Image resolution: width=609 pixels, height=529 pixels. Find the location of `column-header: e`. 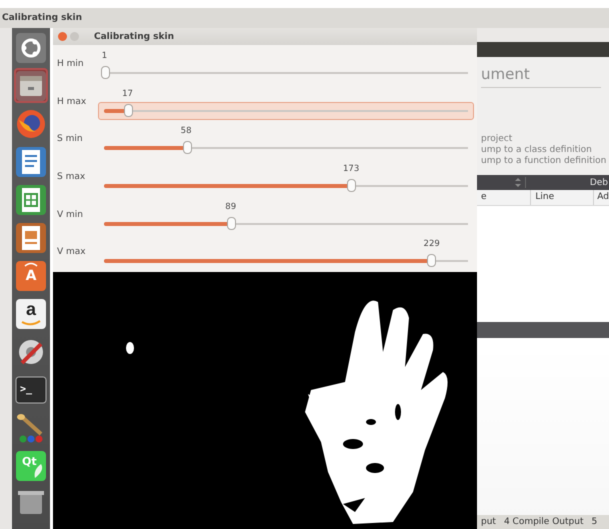

column-header: e is located at coordinates (504, 197).